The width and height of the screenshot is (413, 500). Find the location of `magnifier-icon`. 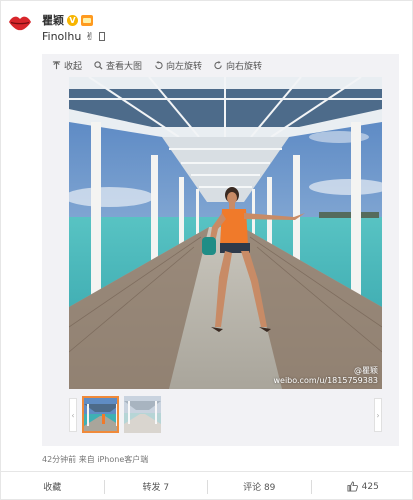

magnifier-icon is located at coordinates (98, 65).